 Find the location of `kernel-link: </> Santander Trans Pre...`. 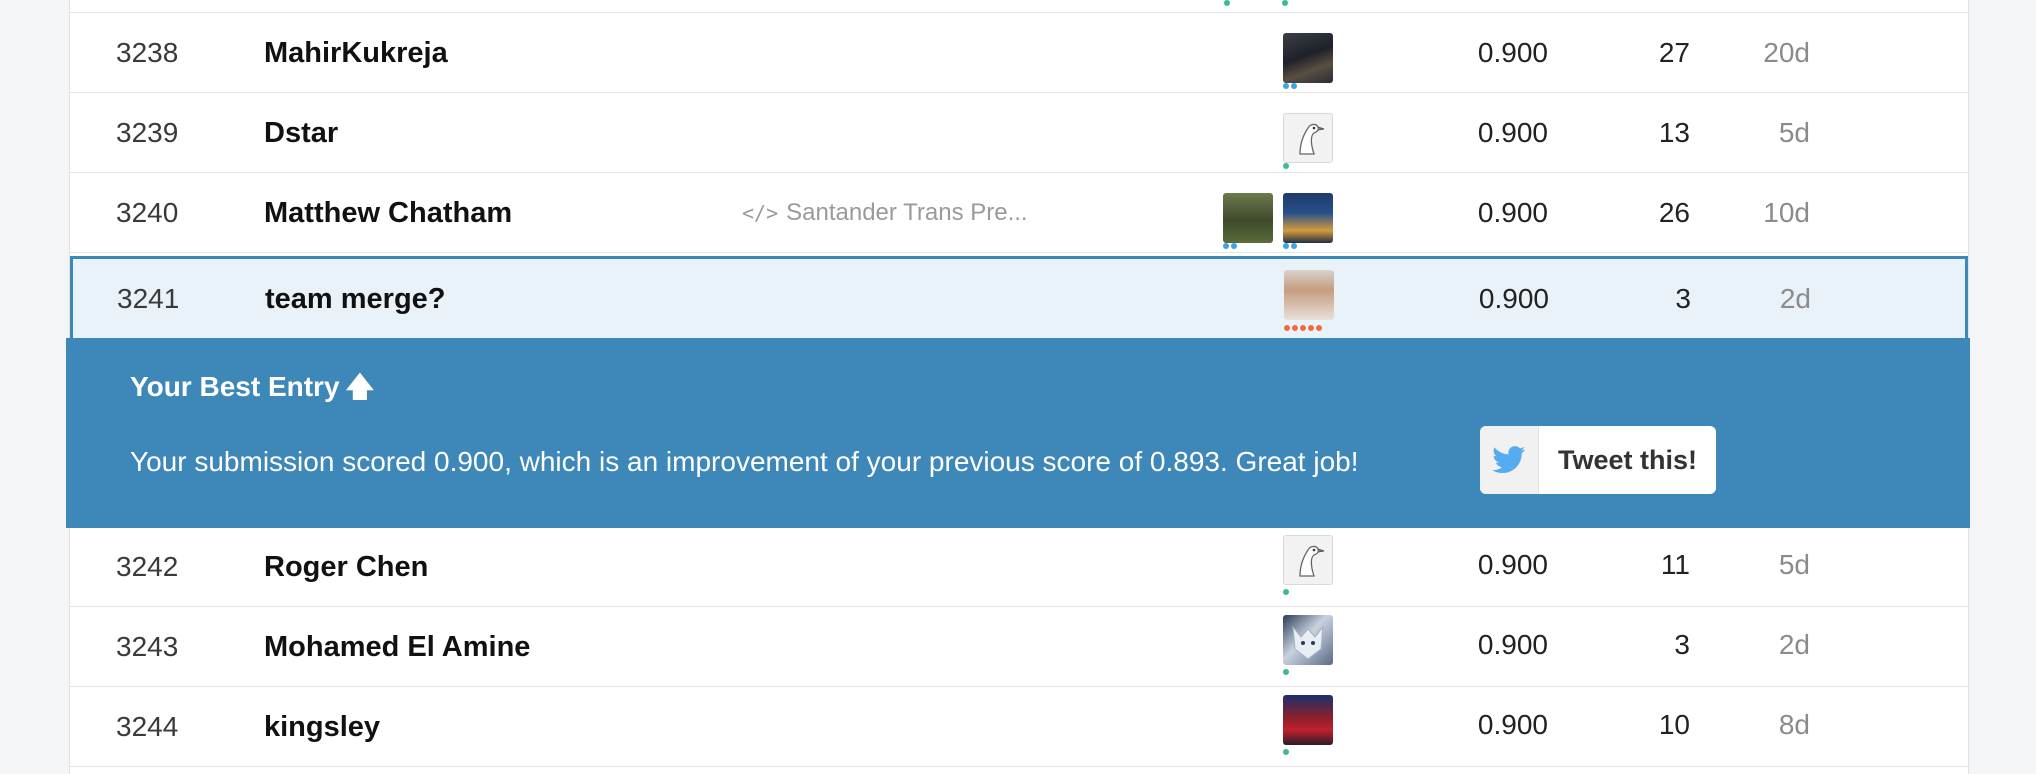

kernel-link: </> Santander Trans Pre... is located at coordinates (885, 213).